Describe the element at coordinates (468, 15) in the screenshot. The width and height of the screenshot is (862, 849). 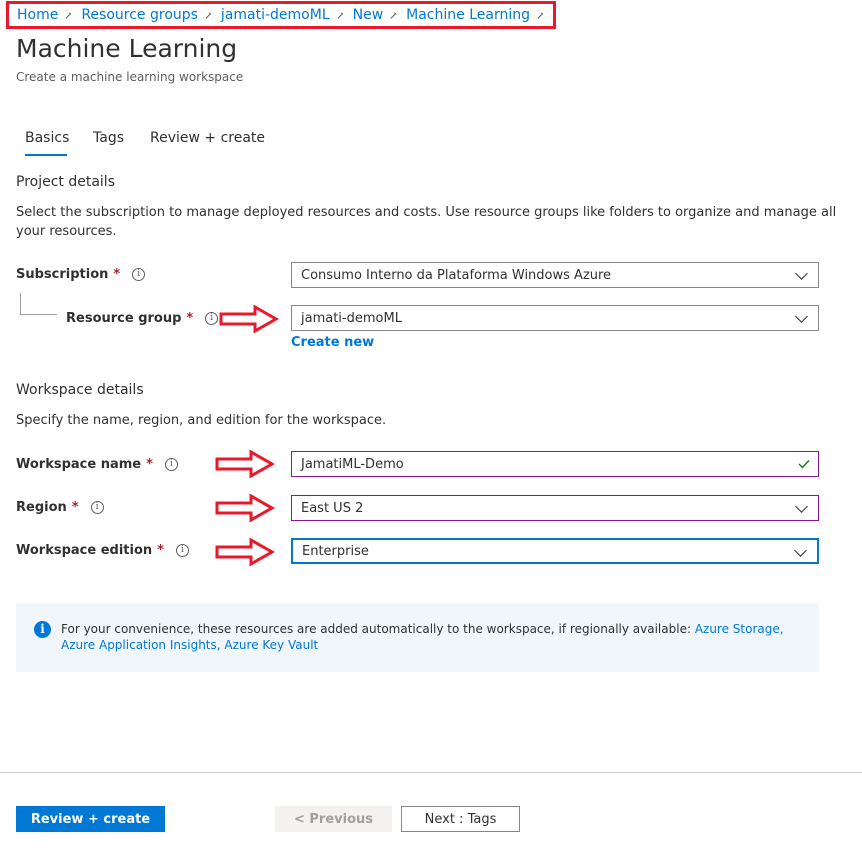
I see `breadcrumb-machine-learning: Machine Learning` at that location.